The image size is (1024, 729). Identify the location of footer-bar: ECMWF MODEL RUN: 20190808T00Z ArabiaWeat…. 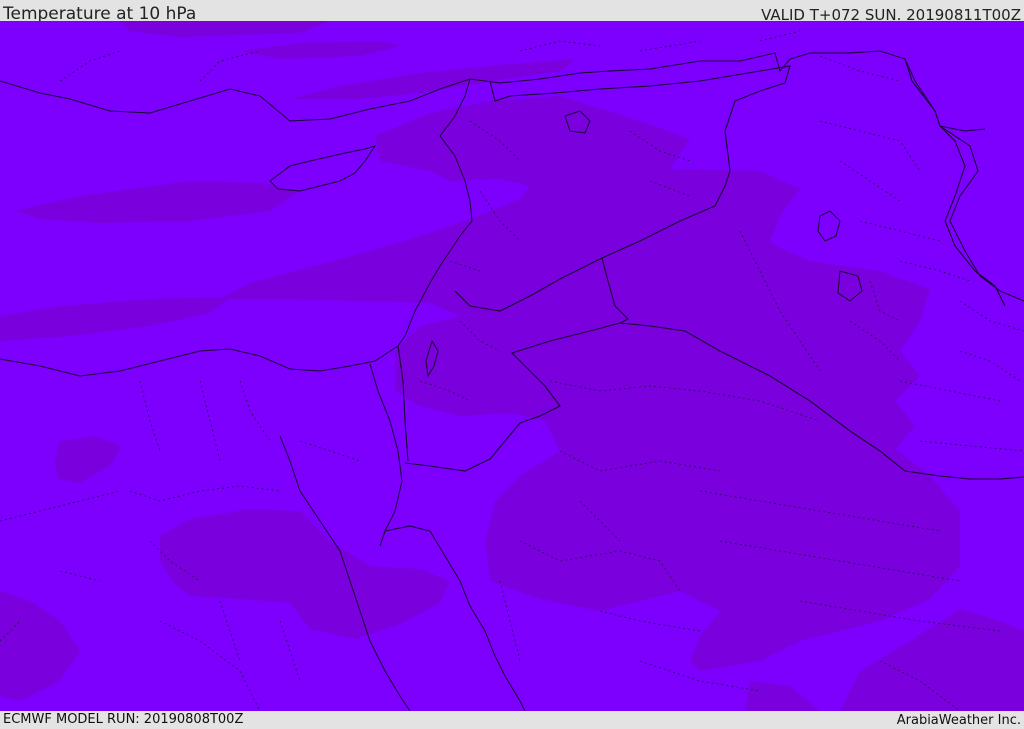
(512, 720).